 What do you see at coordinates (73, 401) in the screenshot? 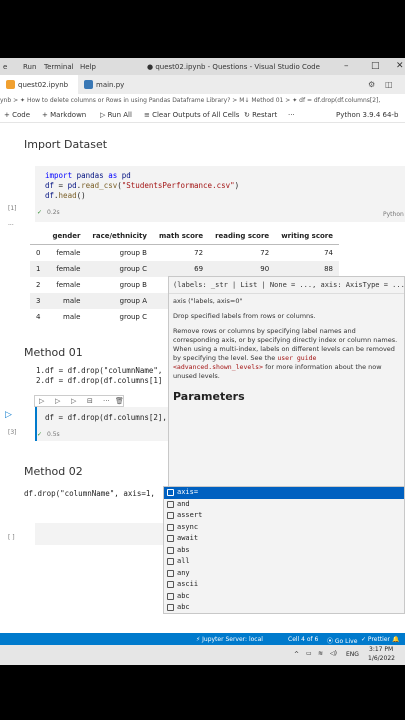
I see `execute-below-icon: ▷` at bounding box center [73, 401].